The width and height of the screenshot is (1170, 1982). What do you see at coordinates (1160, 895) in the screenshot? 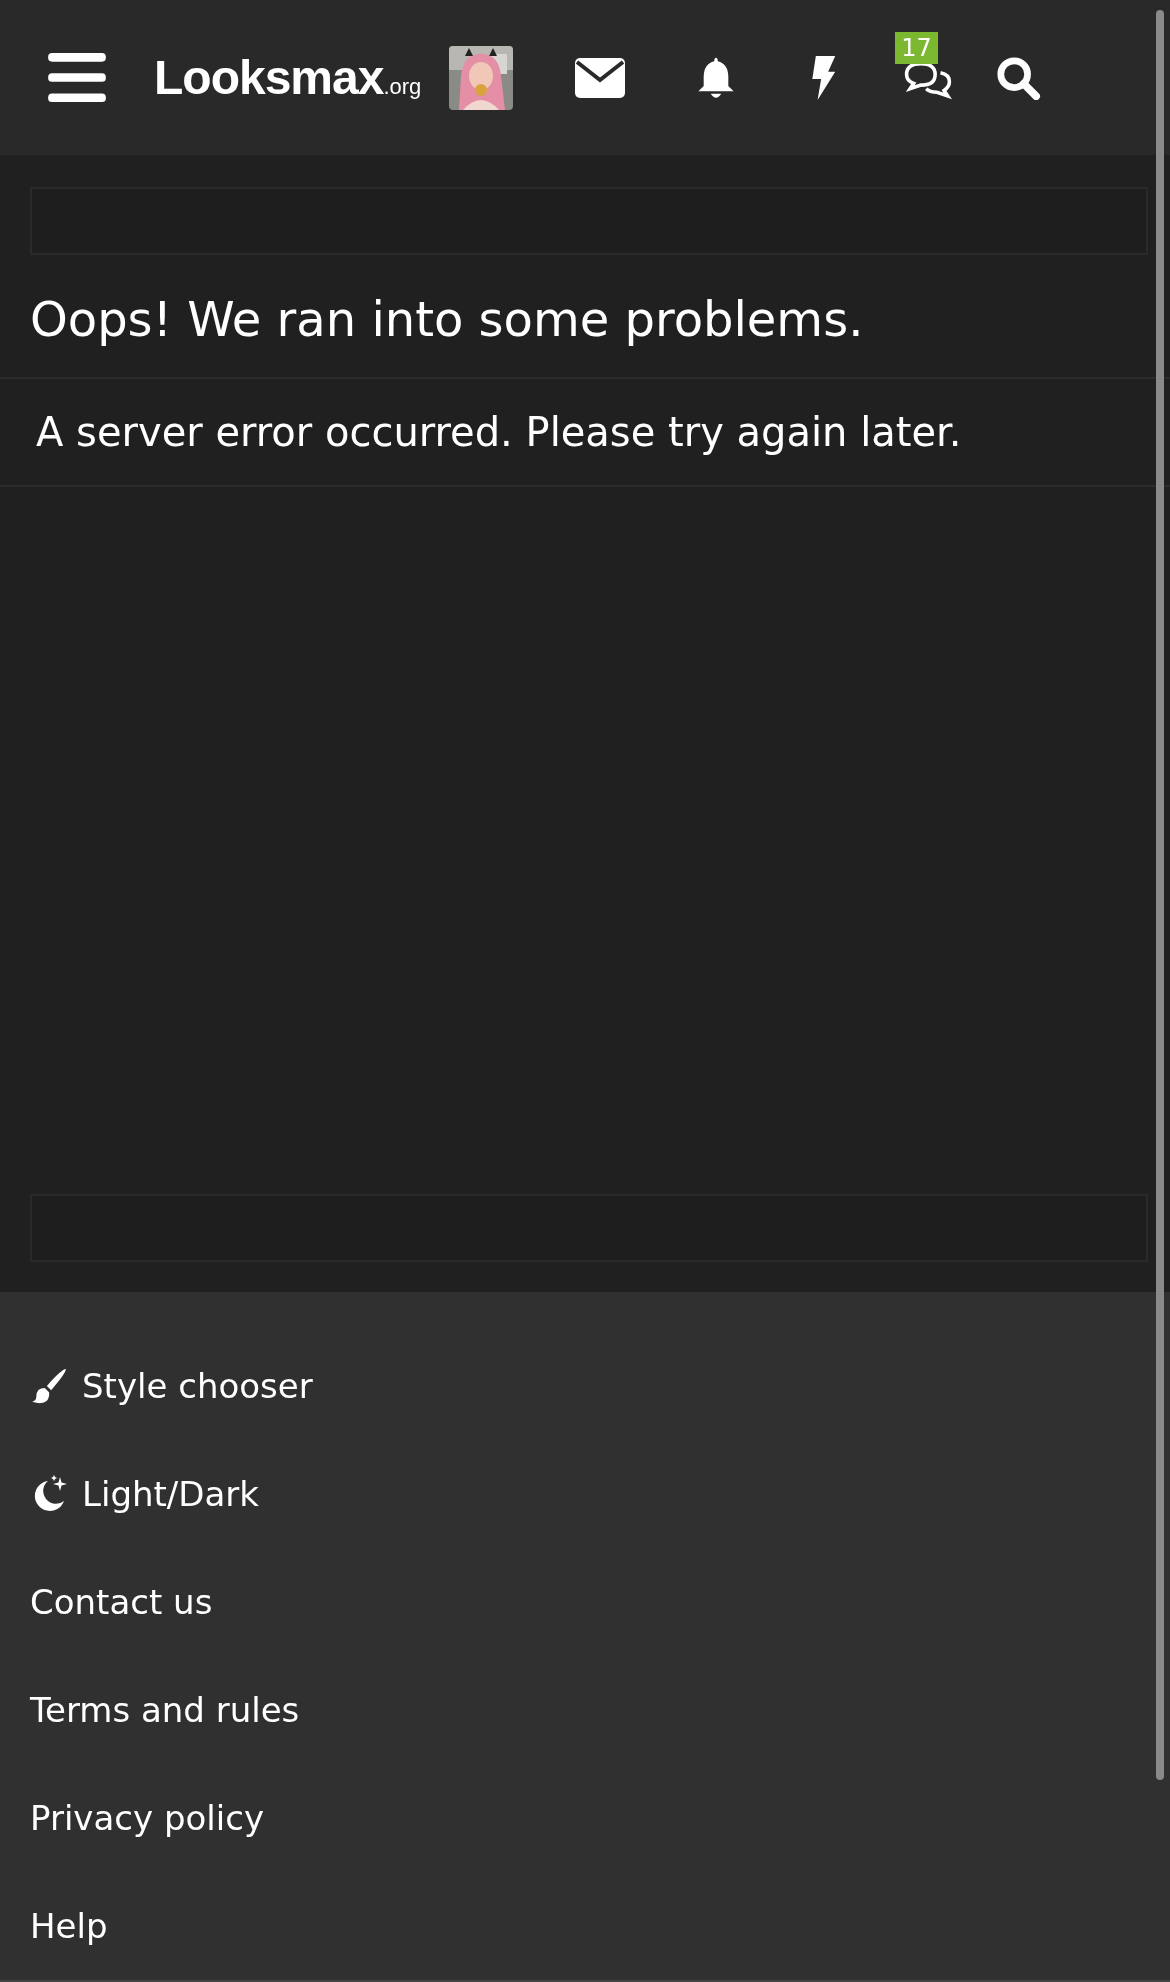
I see `scrollbar` at bounding box center [1160, 895].